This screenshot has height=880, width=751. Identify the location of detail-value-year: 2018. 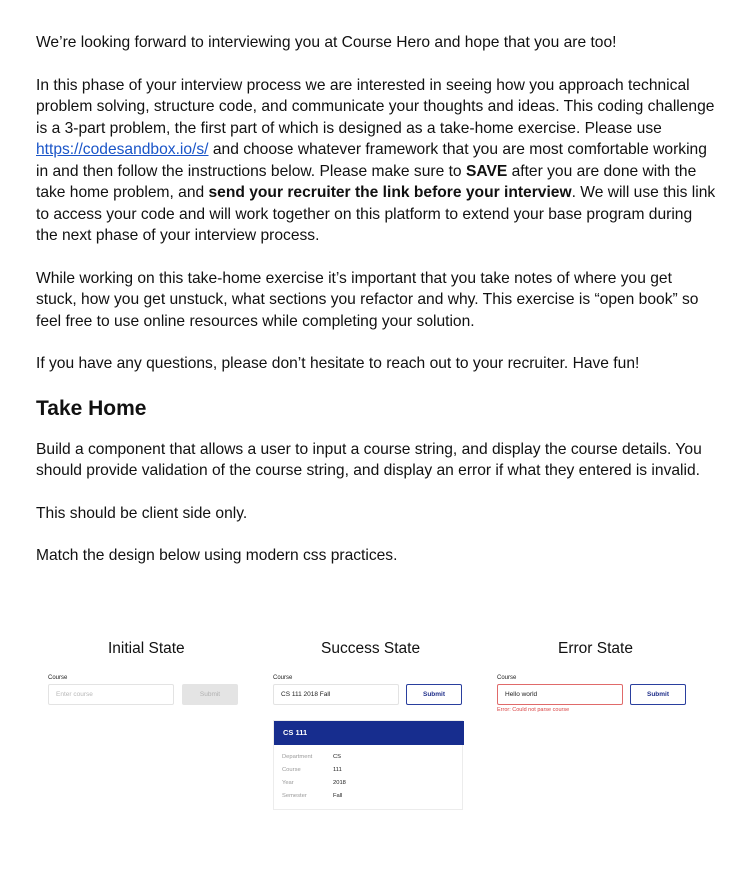
(339, 783).